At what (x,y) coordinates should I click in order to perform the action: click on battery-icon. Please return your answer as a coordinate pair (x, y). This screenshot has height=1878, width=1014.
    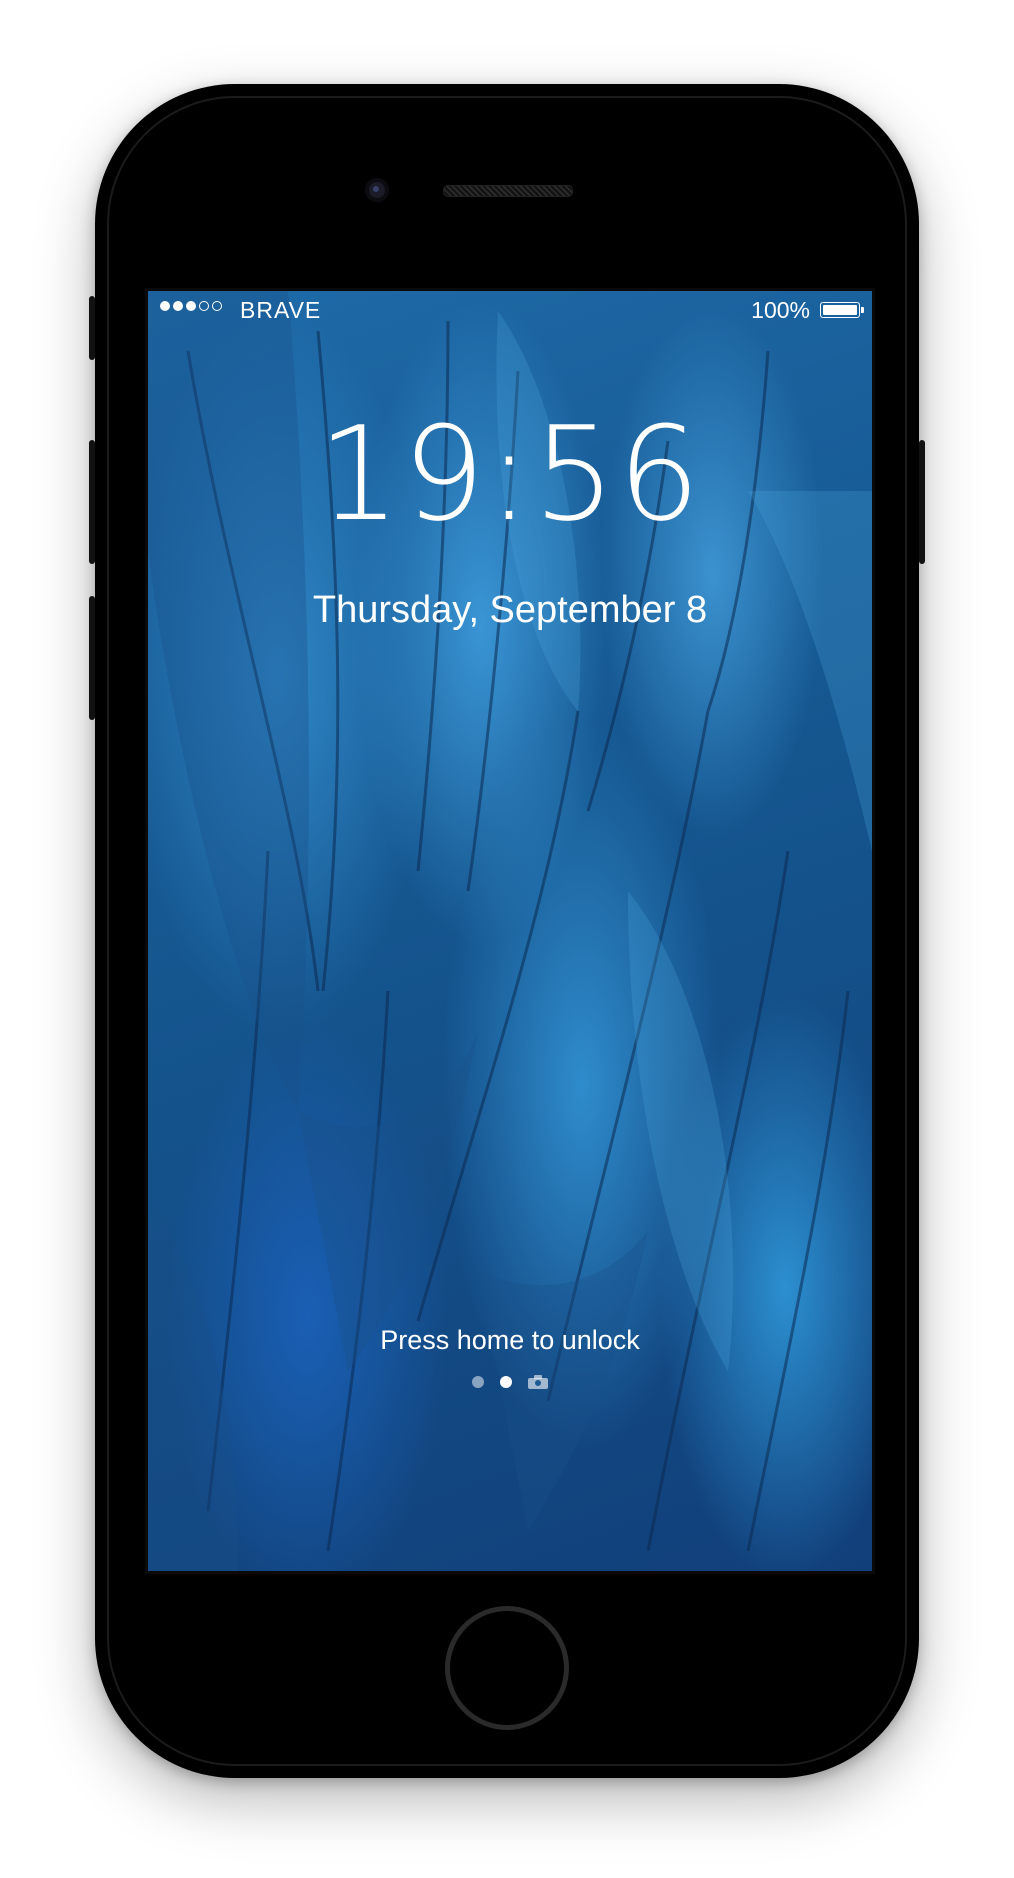
    Looking at the image, I should click on (840, 310).